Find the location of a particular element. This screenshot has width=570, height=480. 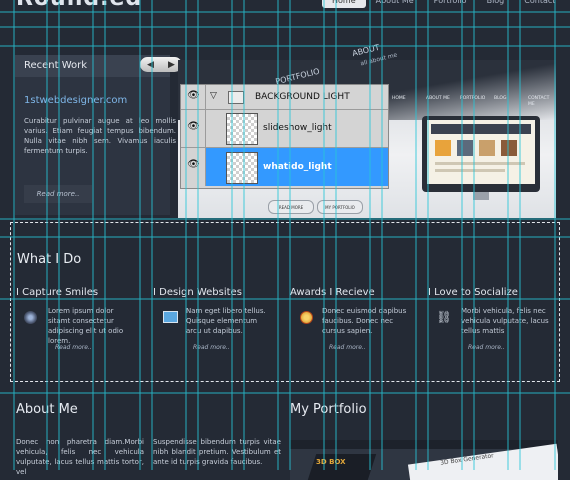

slideshow-portfolio-button: MY PORTFOLIO is located at coordinates (340, 207).